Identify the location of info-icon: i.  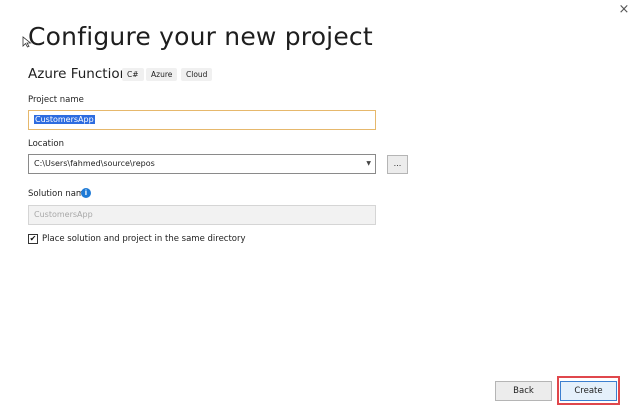
(86, 193).